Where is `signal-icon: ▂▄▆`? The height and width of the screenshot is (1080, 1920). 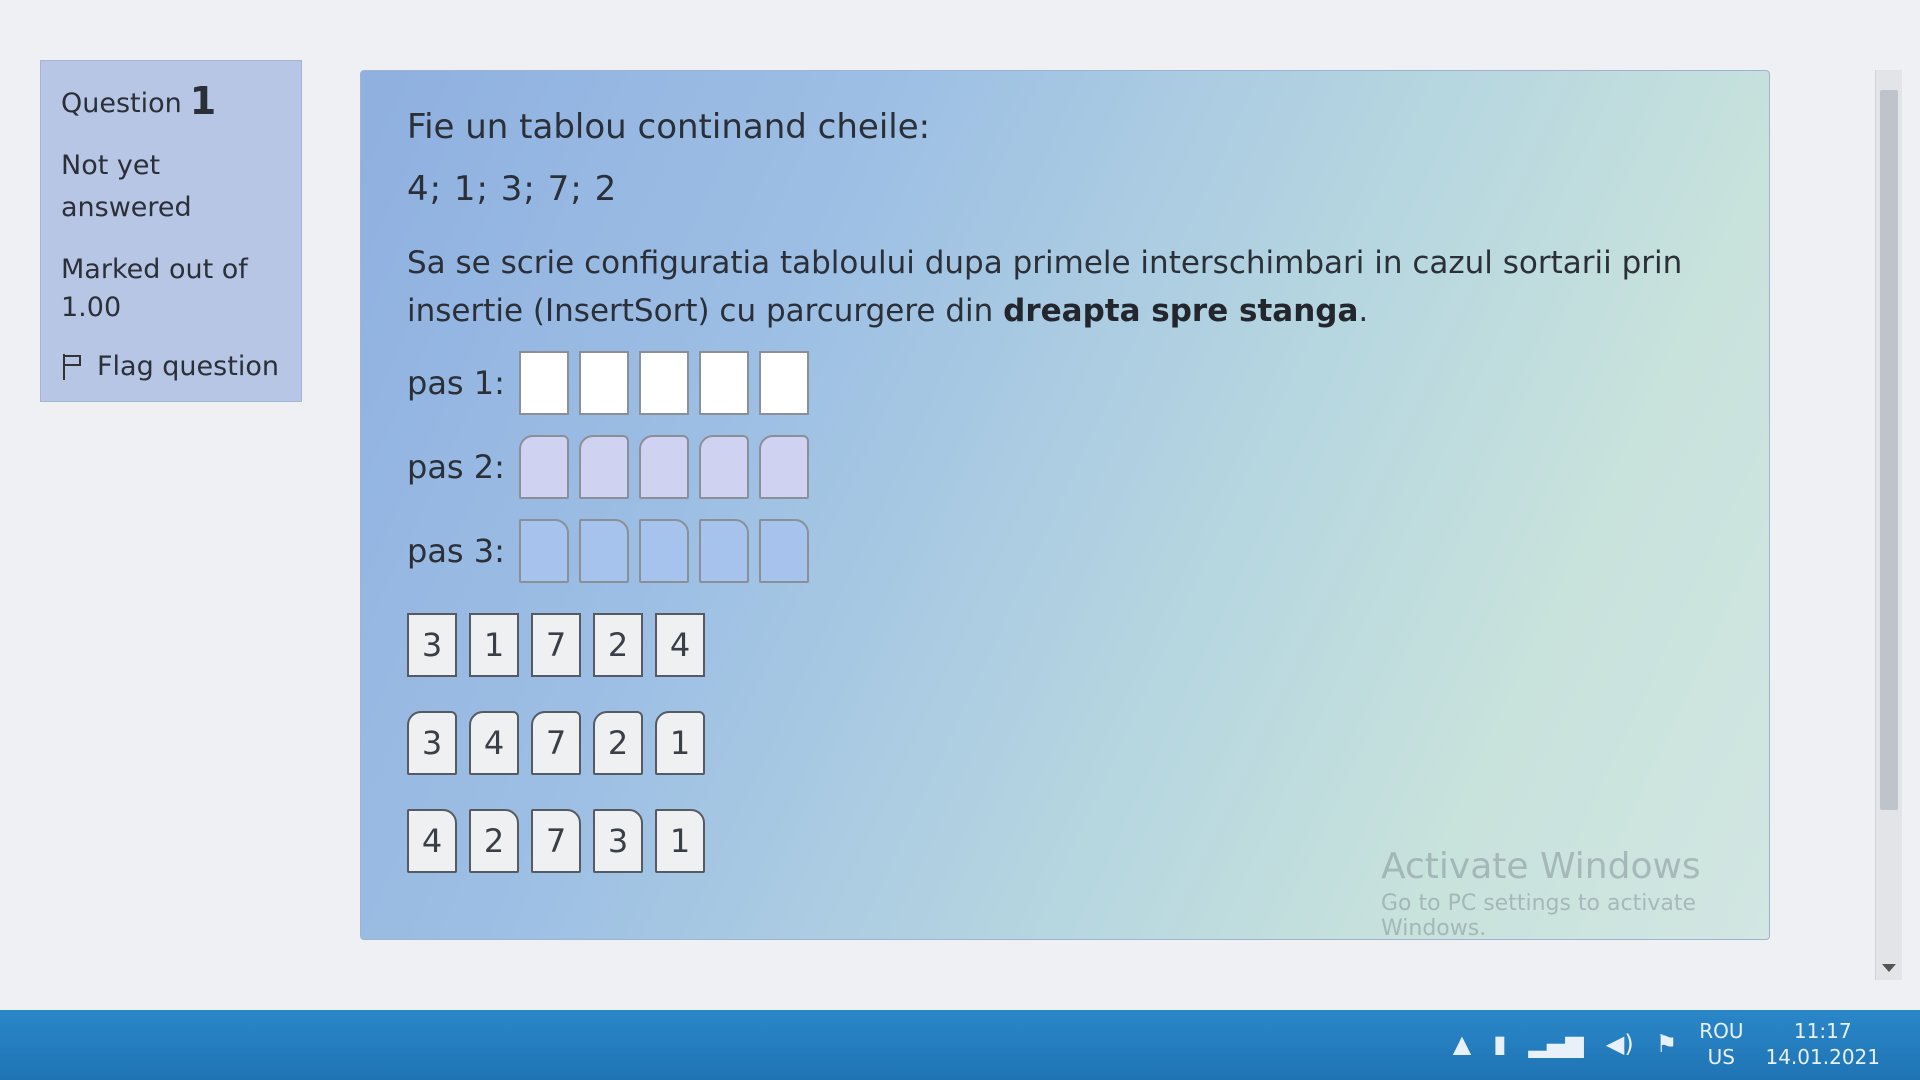
signal-icon: ▂▄▆ is located at coordinates (1555, 1044).